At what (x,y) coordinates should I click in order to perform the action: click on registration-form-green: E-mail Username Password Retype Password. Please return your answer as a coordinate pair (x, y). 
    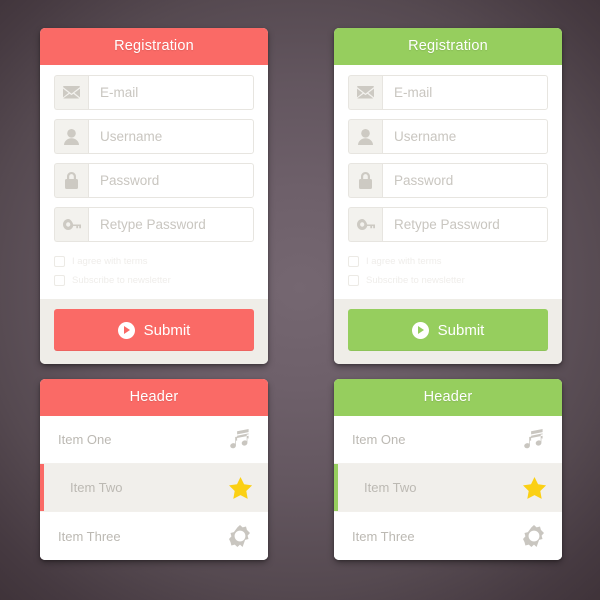
    Looking at the image, I should click on (448, 182).